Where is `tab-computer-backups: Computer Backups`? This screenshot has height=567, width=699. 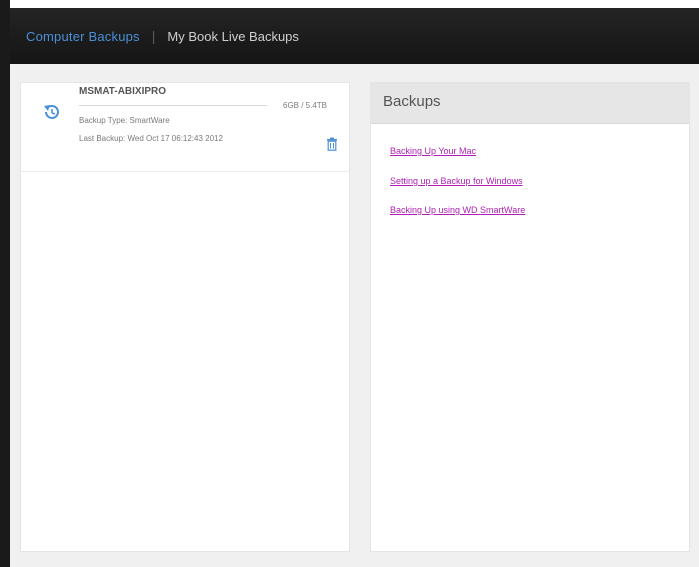 tab-computer-backups: Computer Backups is located at coordinates (83, 36).